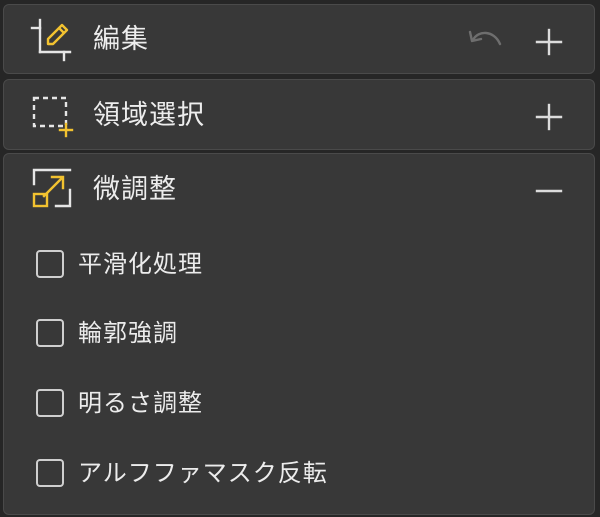 This screenshot has width=600, height=517. I want to click on edit-panel-title: 編集, so click(121, 39).